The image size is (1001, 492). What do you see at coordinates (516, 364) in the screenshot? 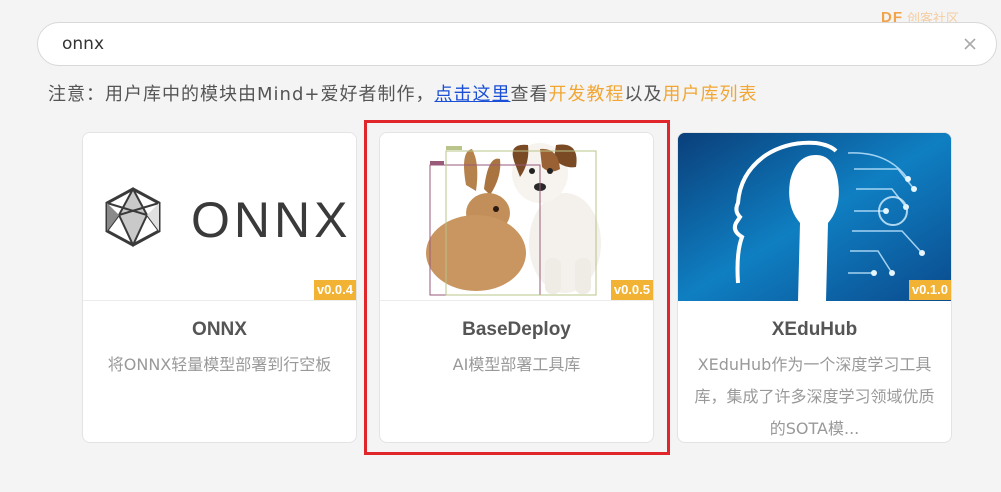
I see `card-description: AI模型部署工具库` at bounding box center [516, 364].